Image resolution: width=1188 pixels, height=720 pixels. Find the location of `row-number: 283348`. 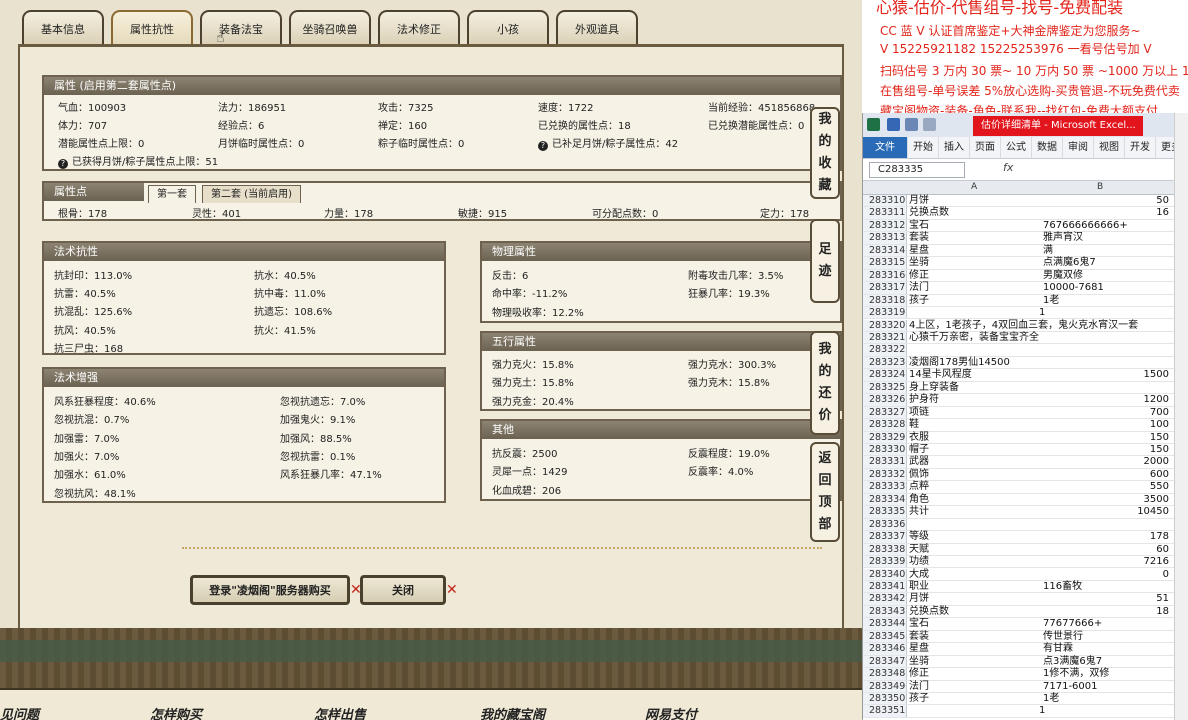

row-number: 283348 is located at coordinates (885, 674).